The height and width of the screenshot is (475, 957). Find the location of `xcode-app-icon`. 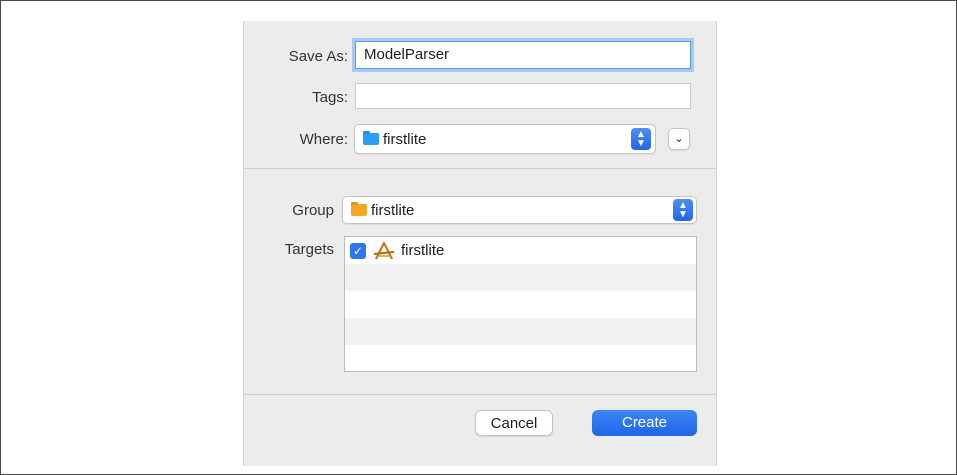

xcode-app-icon is located at coordinates (384, 250).